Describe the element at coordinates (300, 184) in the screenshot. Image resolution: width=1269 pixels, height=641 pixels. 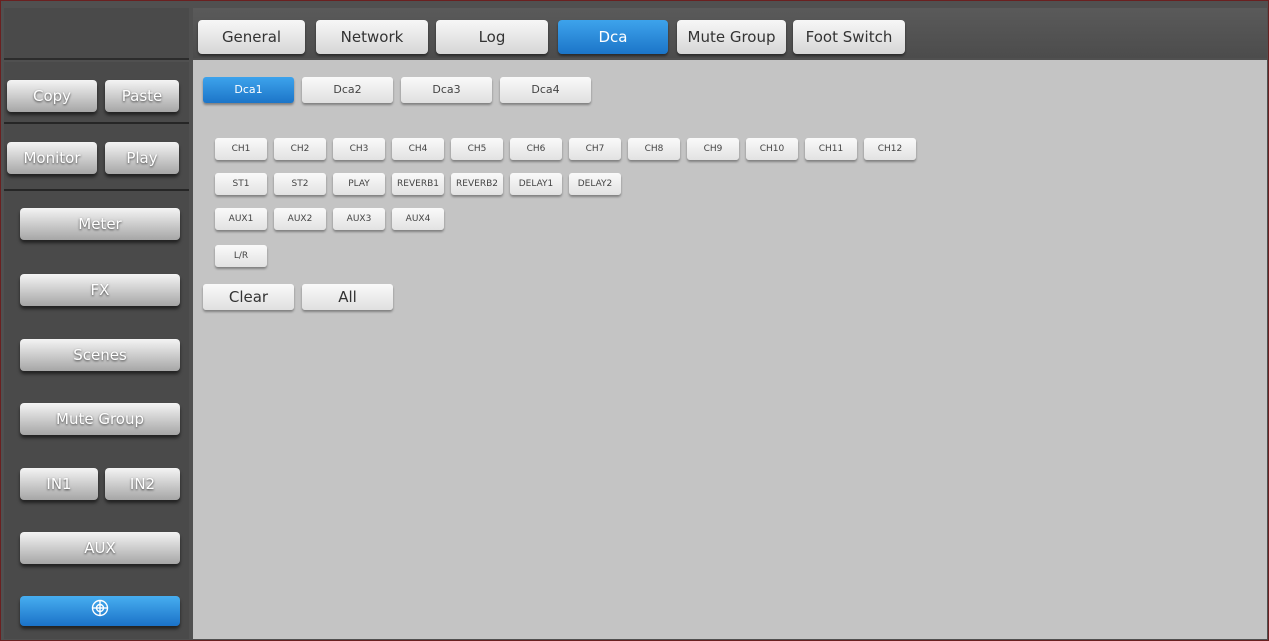
I see `channel-button: ST2` at that location.